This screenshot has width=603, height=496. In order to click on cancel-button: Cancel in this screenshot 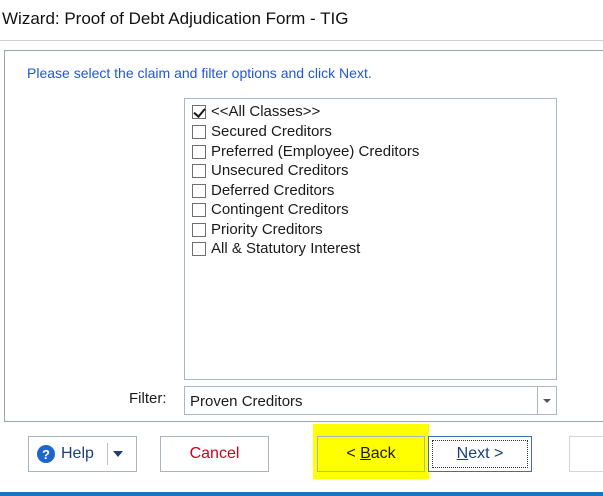, I will do `click(214, 454)`.